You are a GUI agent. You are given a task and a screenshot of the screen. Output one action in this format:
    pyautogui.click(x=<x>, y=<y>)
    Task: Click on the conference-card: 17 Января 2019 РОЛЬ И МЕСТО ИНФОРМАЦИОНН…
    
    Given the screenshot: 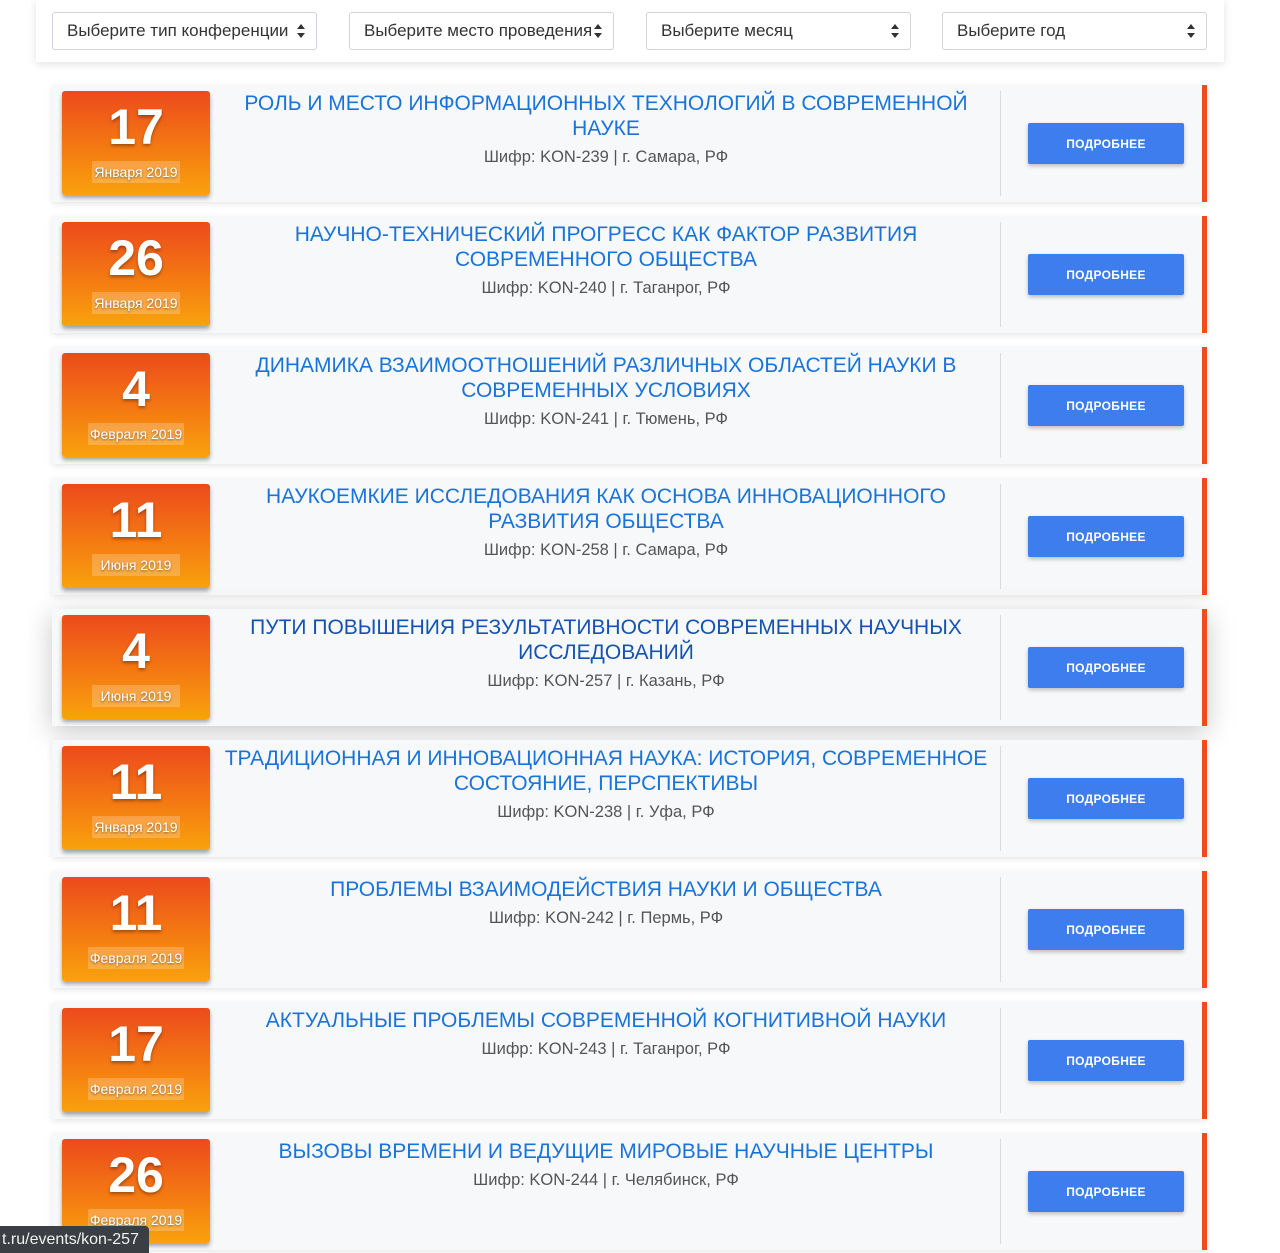 What is the action you would take?
    pyautogui.click(x=629, y=143)
    